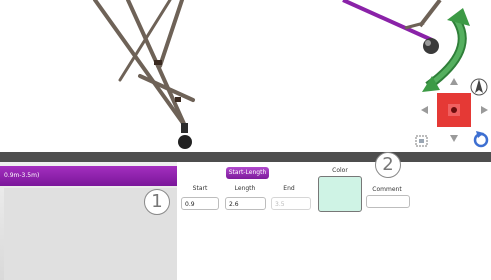  I want to click on arrow-right-icon, so click(484, 110).